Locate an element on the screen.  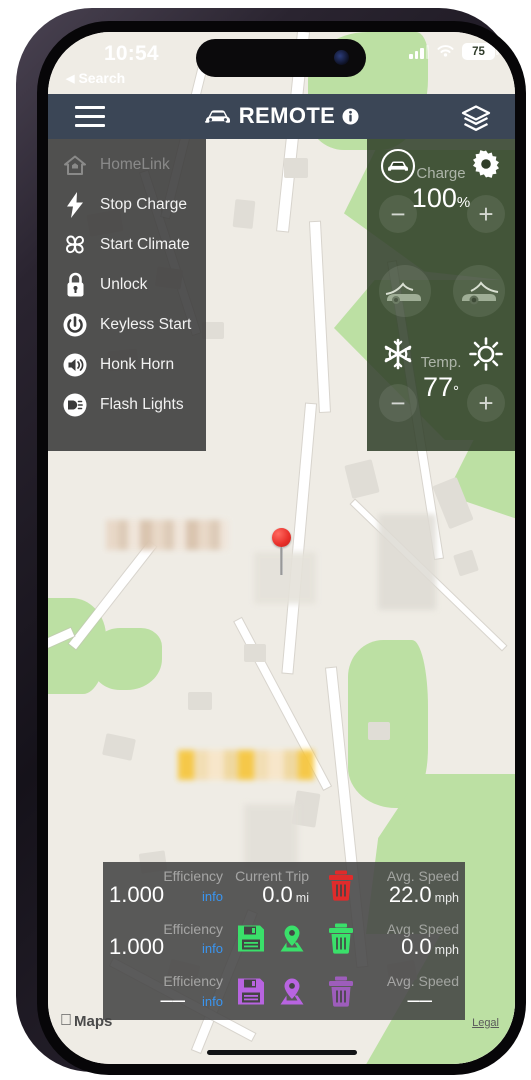
map-pin-icon is located at coordinates (281, 551).